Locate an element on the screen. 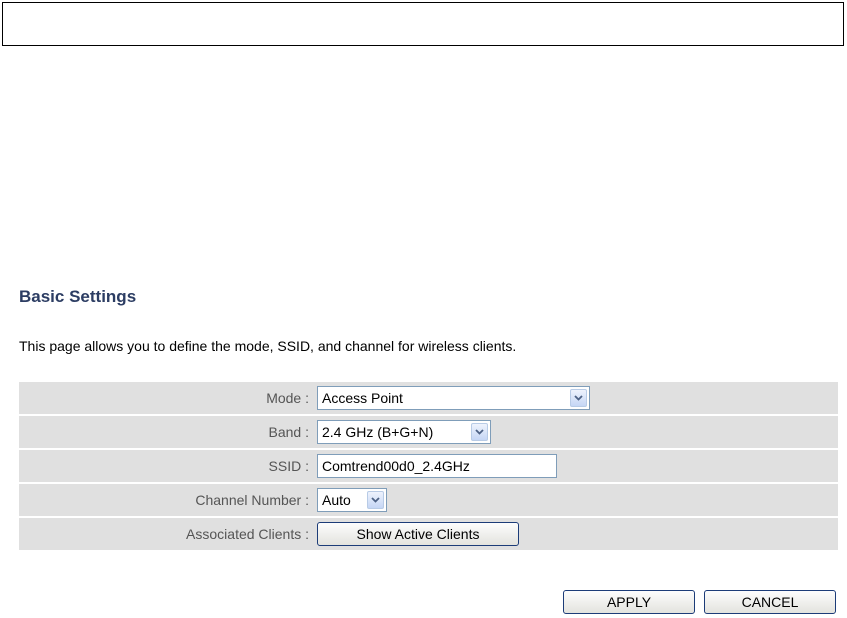 This screenshot has width=847, height=618. page-title: Basic Settings is located at coordinates (78, 296).